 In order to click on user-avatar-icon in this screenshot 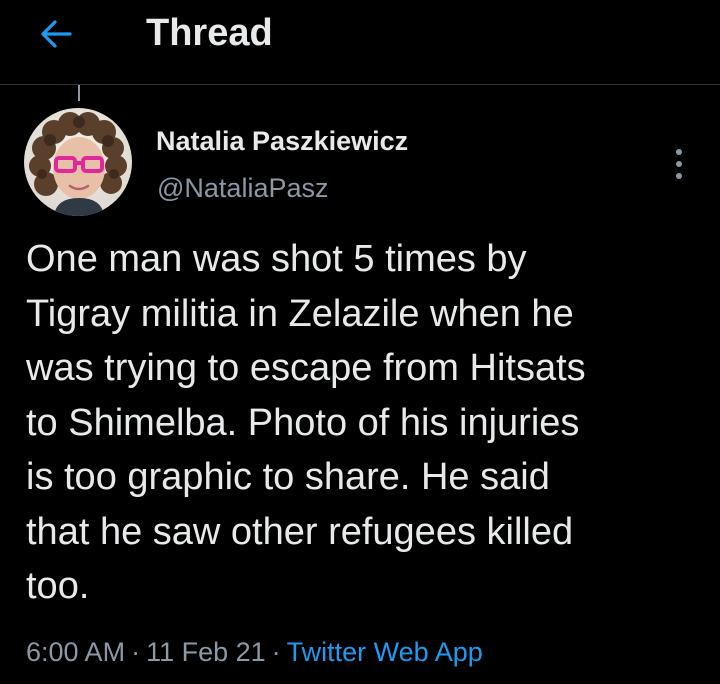, I will do `click(78, 162)`.